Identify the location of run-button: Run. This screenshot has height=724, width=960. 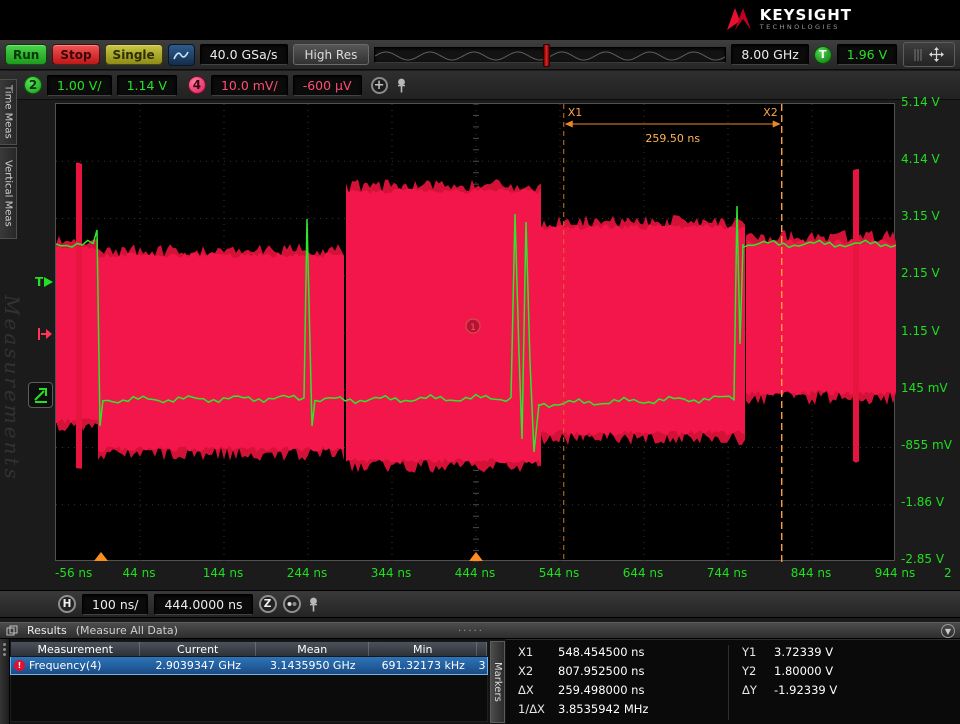
(26, 54).